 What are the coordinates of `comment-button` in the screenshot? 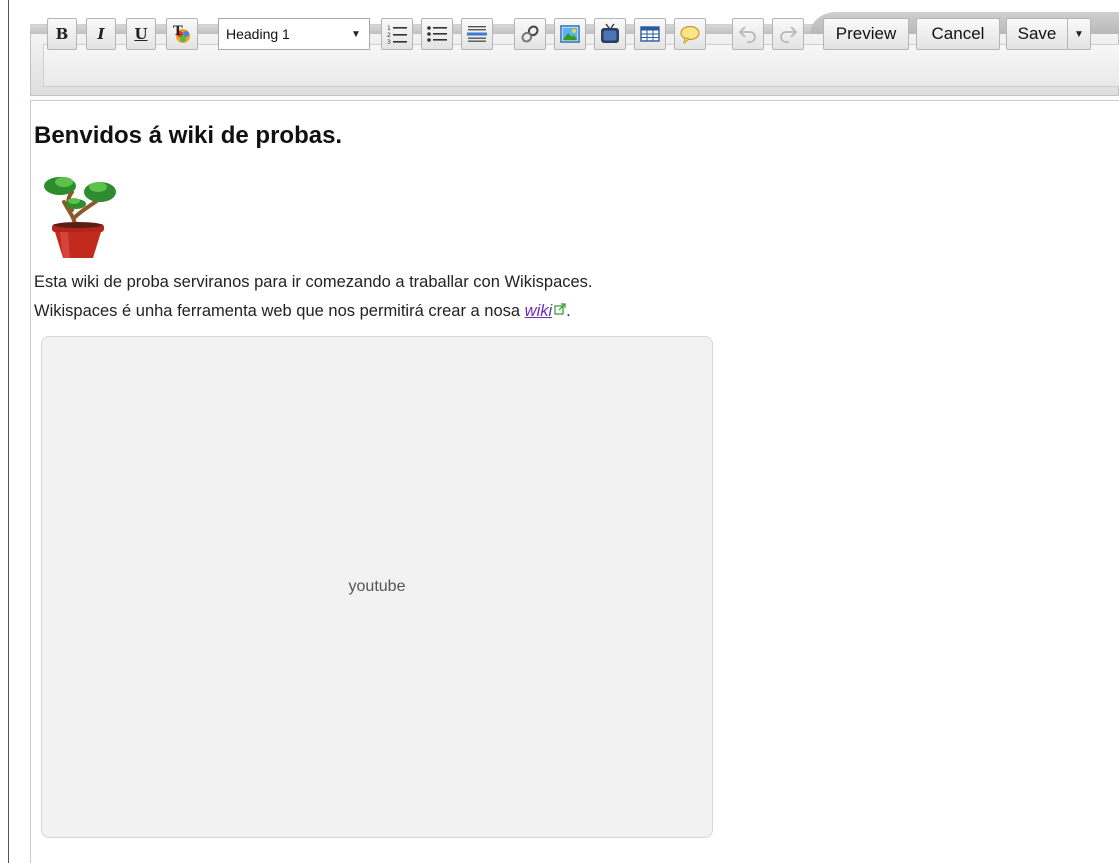 It's located at (690, 34).